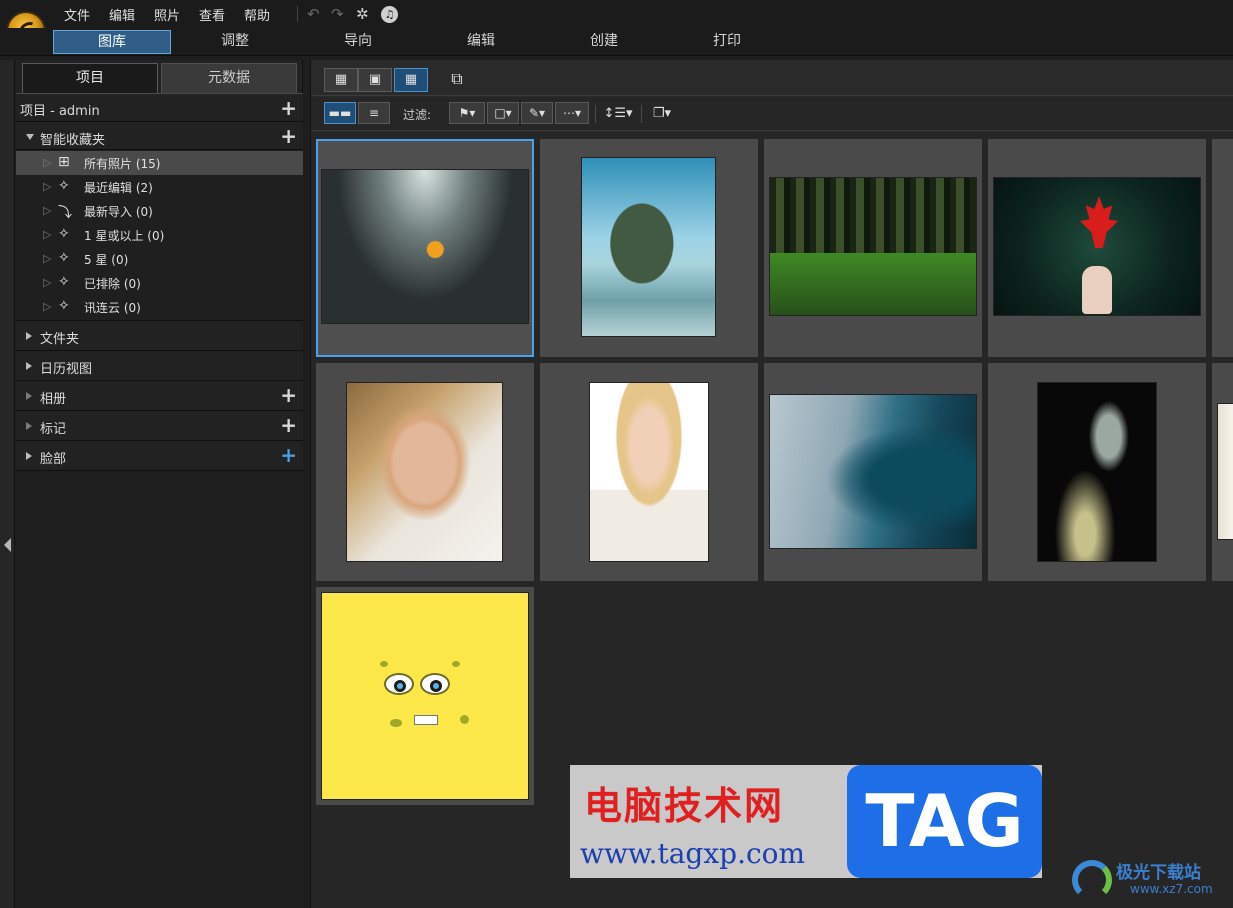 This screenshot has width=1233, height=908. Describe the element at coordinates (362, 14) in the screenshot. I see `settings-gear-icon: ✲` at that location.